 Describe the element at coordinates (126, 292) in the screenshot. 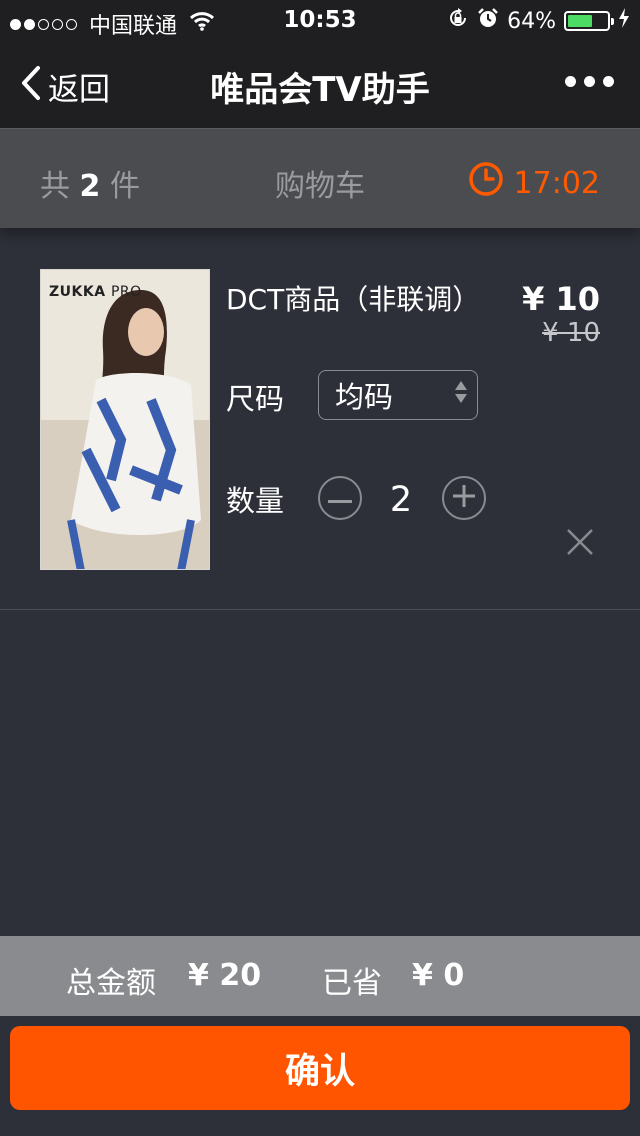

I see `brand-suffix: PRO` at that location.